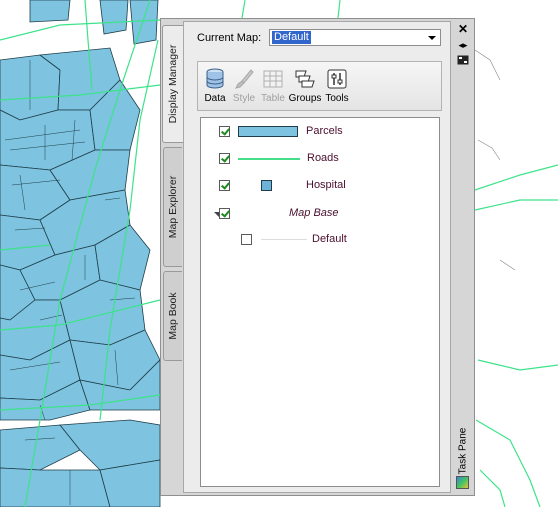  I want to click on table-icon, so click(273, 79).